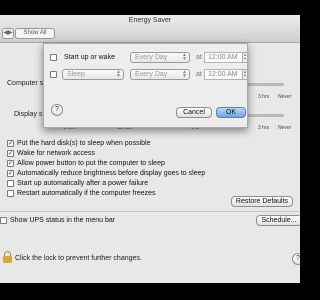 The height and width of the screenshot is (300, 320). What do you see at coordinates (245, 74) in the screenshot?
I see `sleep-time-stepper: ▲ ▼` at bounding box center [245, 74].